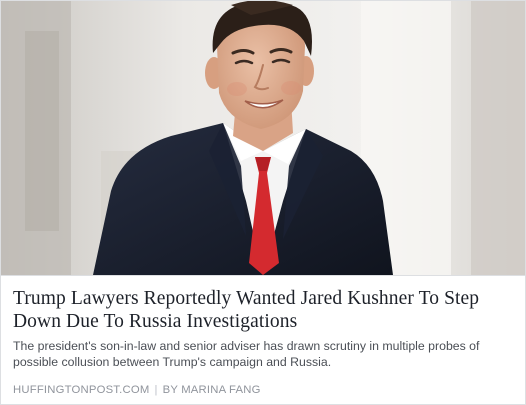 The width and height of the screenshot is (526, 405). I want to click on article-meta: HUFFINGTONPOST.COM | BY MARINA FANG, so click(137, 390).